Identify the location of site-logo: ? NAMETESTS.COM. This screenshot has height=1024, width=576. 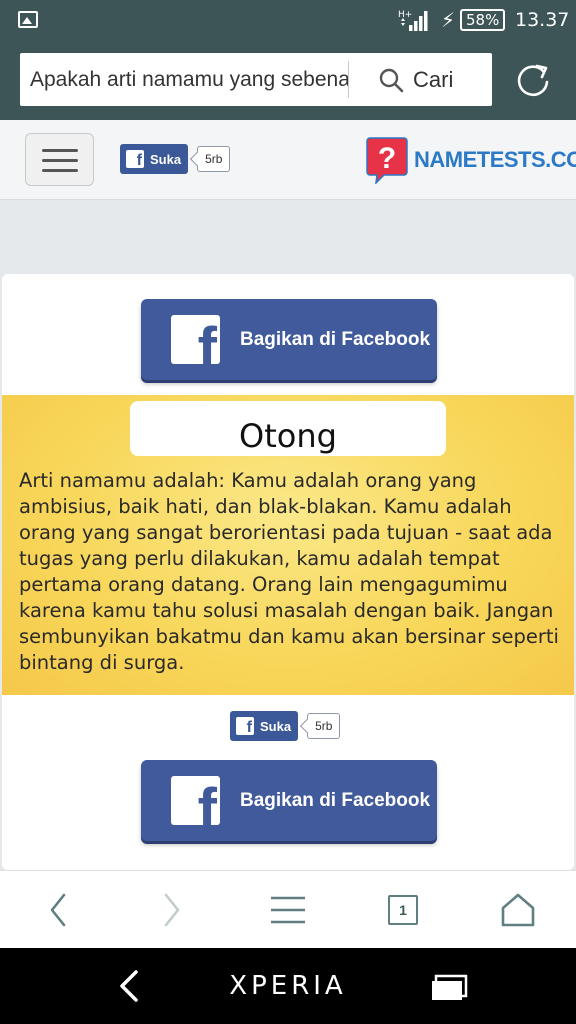
(471, 160).